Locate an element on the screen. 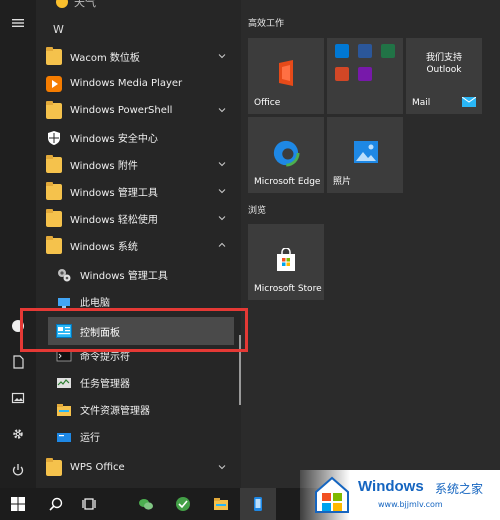 The width and height of the screenshot is (500, 520). edge-icon is located at coordinates (286, 153).